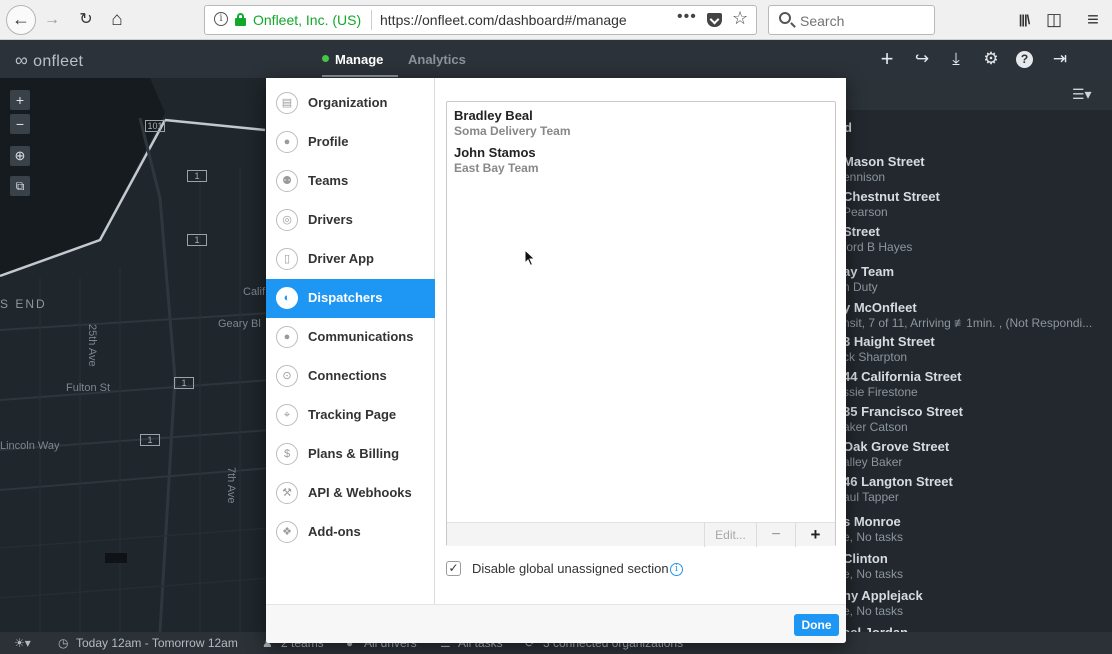  What do you see at coordinates (20, 100) in the screenshot?
I see `zoom-in-button: +` at bounding box center [20, 100].